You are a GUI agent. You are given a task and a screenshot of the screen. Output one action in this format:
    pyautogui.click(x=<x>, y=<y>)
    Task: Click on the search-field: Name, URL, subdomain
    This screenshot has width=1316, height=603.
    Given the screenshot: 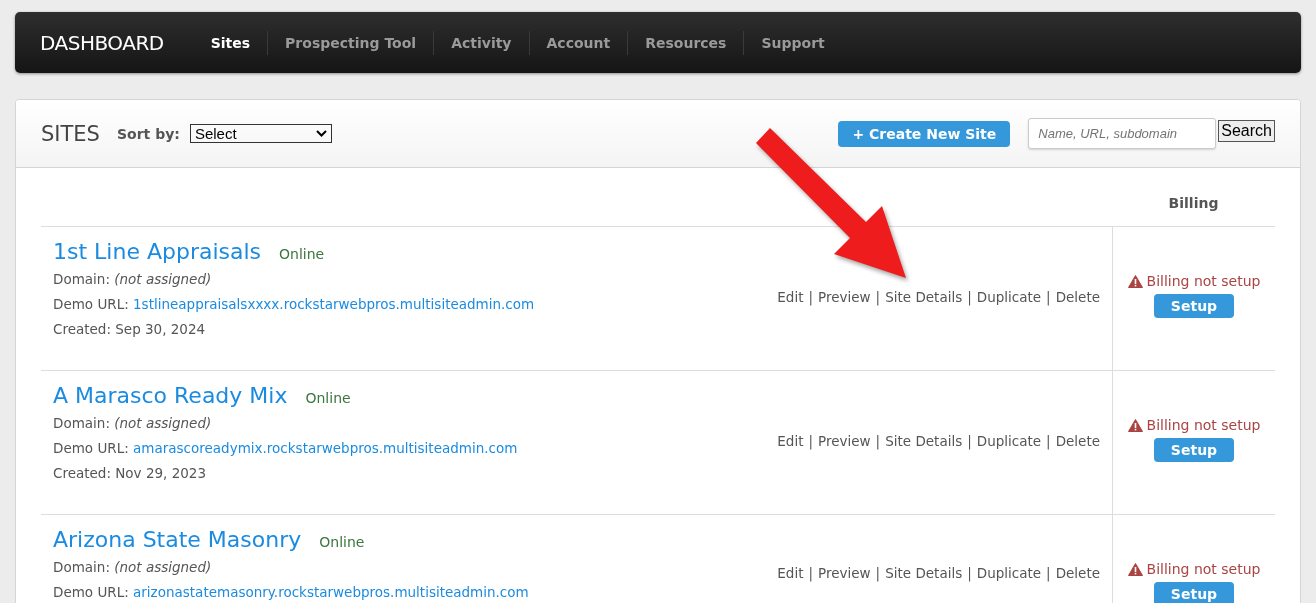 What is the action you would take?
    pyautogui.click(x=1122, y=133)
    